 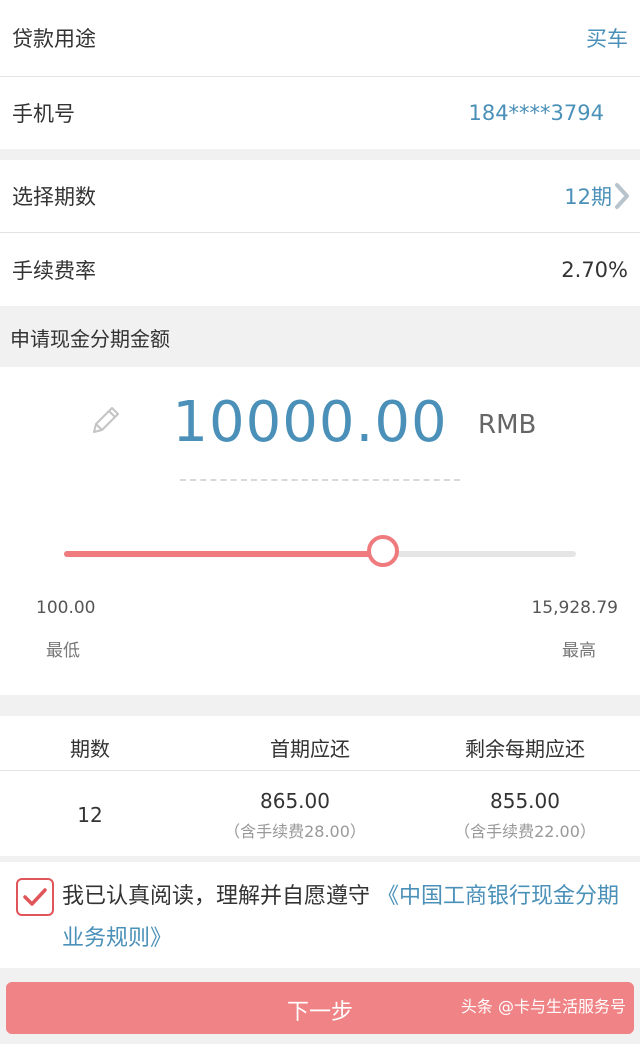 I want to click on table-cell-first-payment: 865.00, so click(x=295, y=801).